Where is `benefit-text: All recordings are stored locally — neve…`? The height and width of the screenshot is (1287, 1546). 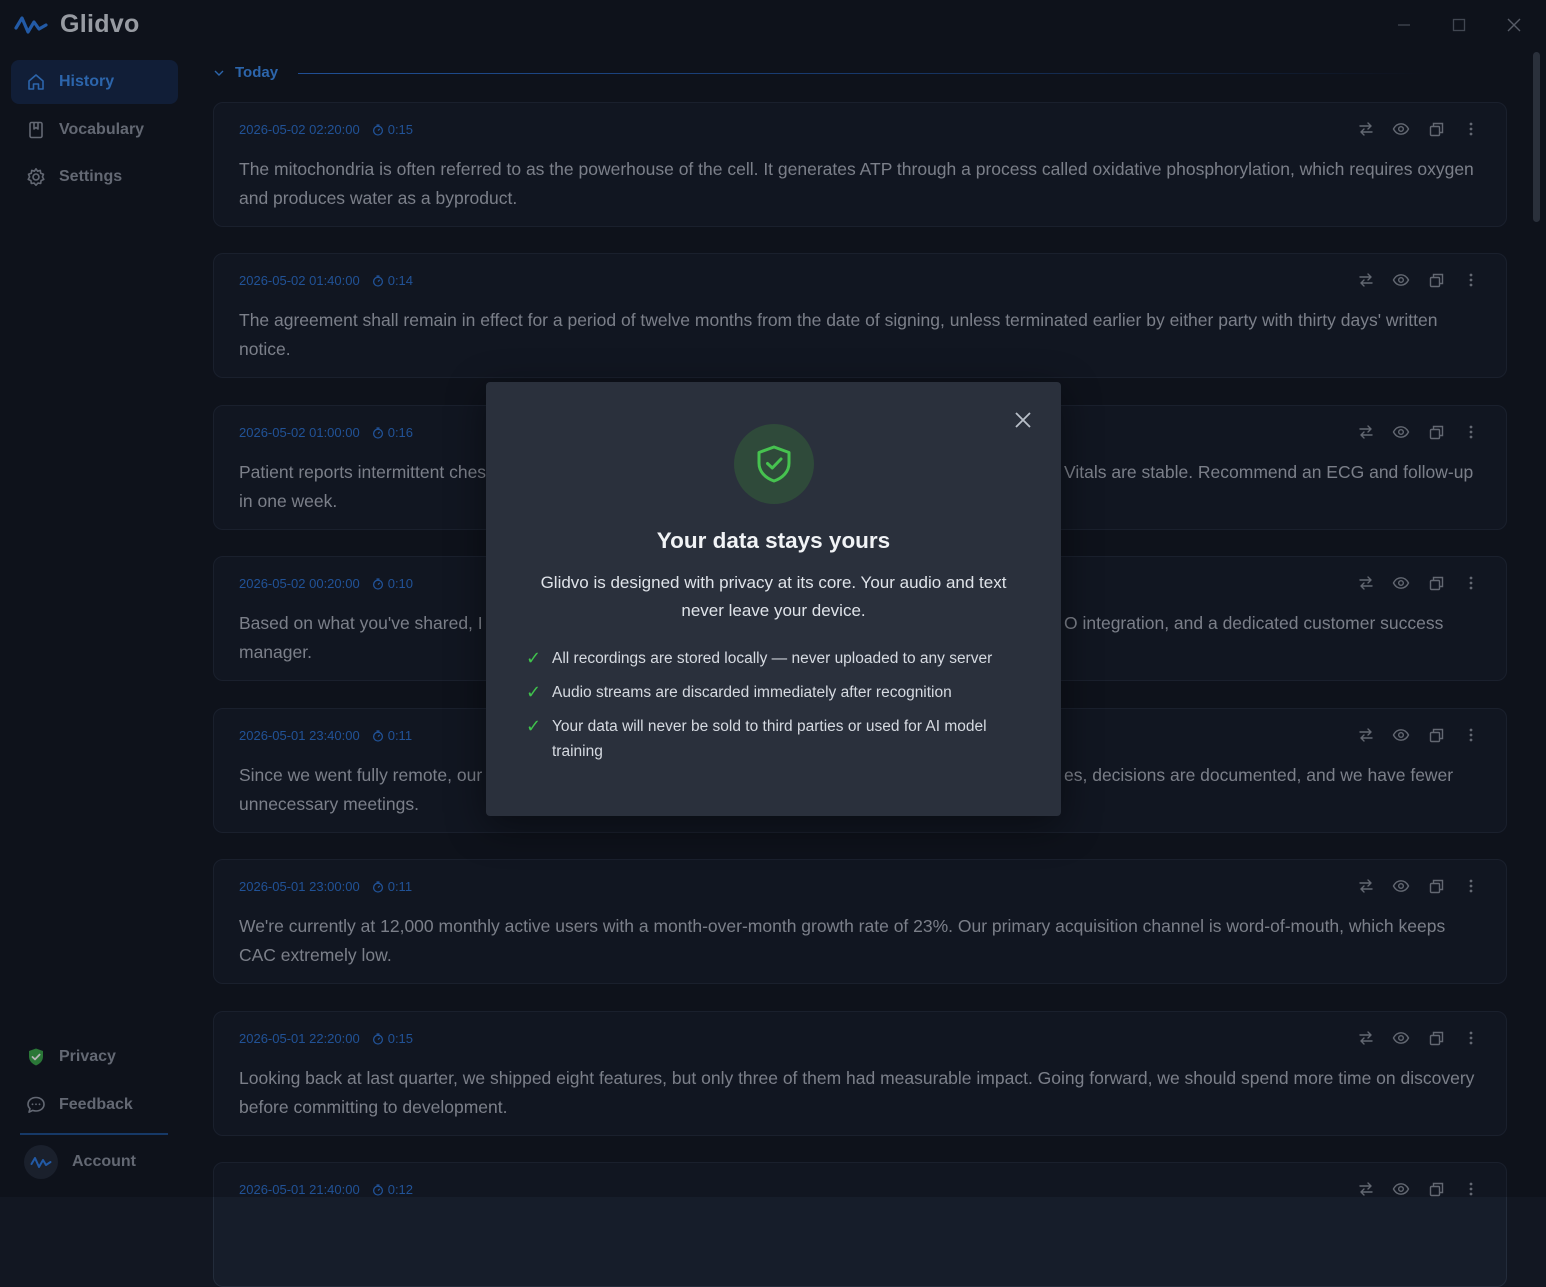 benefit-text: All recordings are stored locally — neve… is located at coordinates (772, 658).